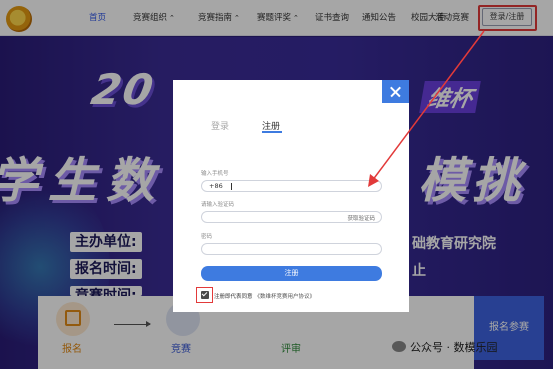 This screenshot has height=369, width=553. I want to click on close-icon, so click(395, 91).